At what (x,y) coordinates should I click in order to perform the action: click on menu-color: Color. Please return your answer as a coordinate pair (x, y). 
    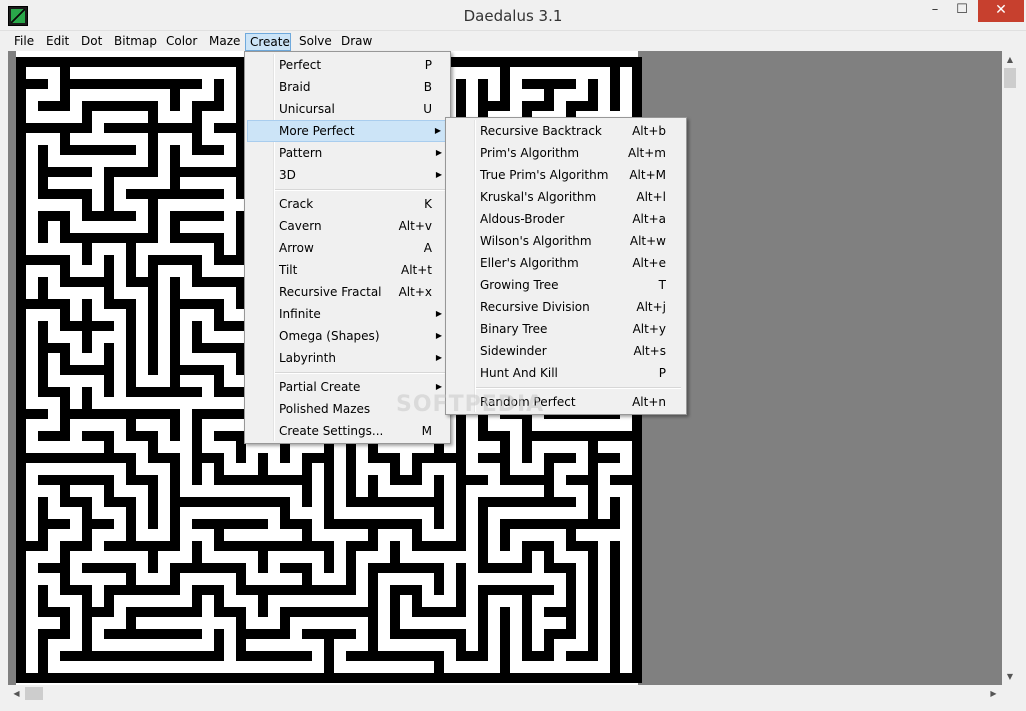
    Looking at the image, I should click on (181, 42).